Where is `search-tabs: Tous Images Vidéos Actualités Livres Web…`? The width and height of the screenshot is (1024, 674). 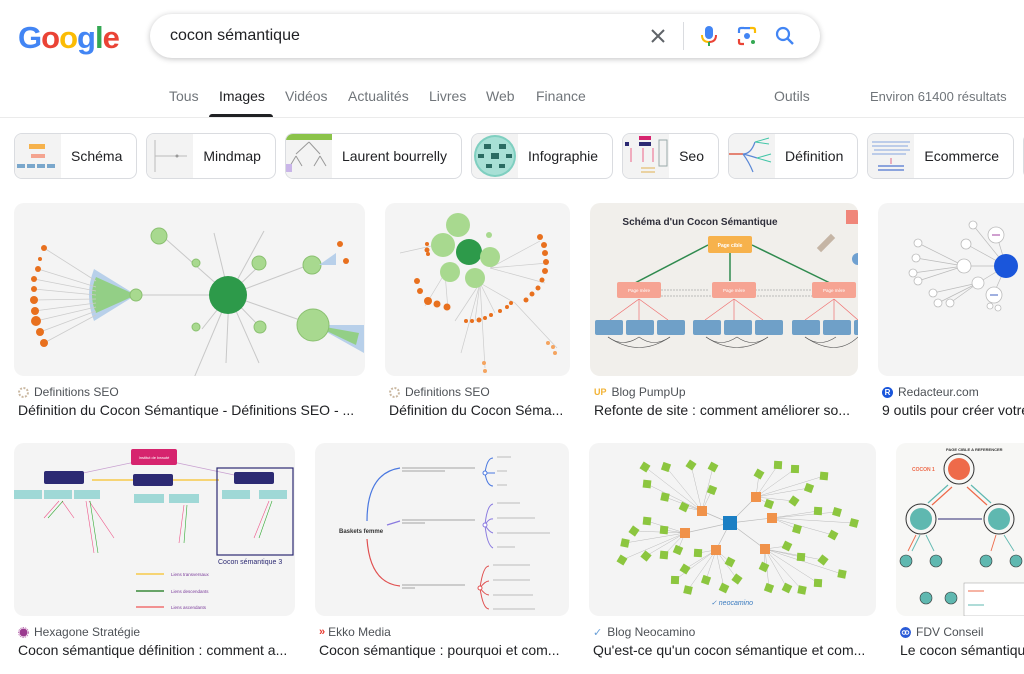 search-tabs: Tous Images Vidéos Actualités Livres Web… is located at coordinates (512, 99).